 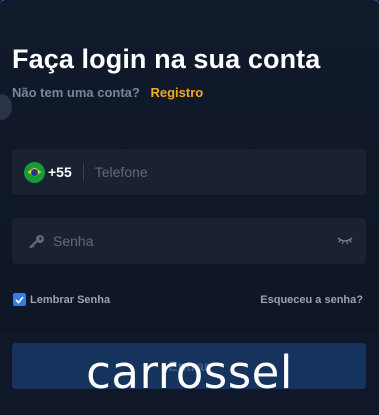 What do you see at coordinates (189, 366) in the screenshot?
I see `login-button: Entrar` at bounding box center [189, 366].